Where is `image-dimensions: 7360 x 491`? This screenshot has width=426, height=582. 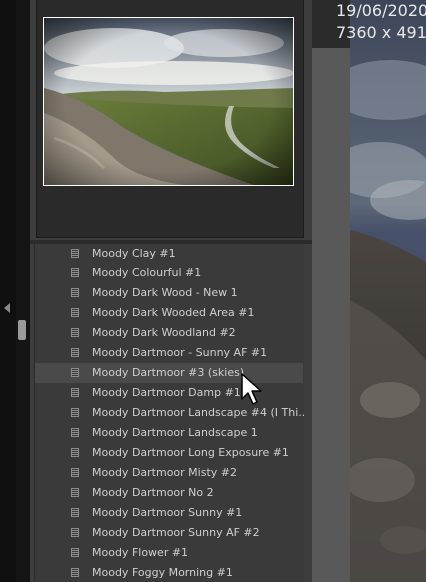
image-dimensions: 7360 x 491 is located at coordinates (381, 32).